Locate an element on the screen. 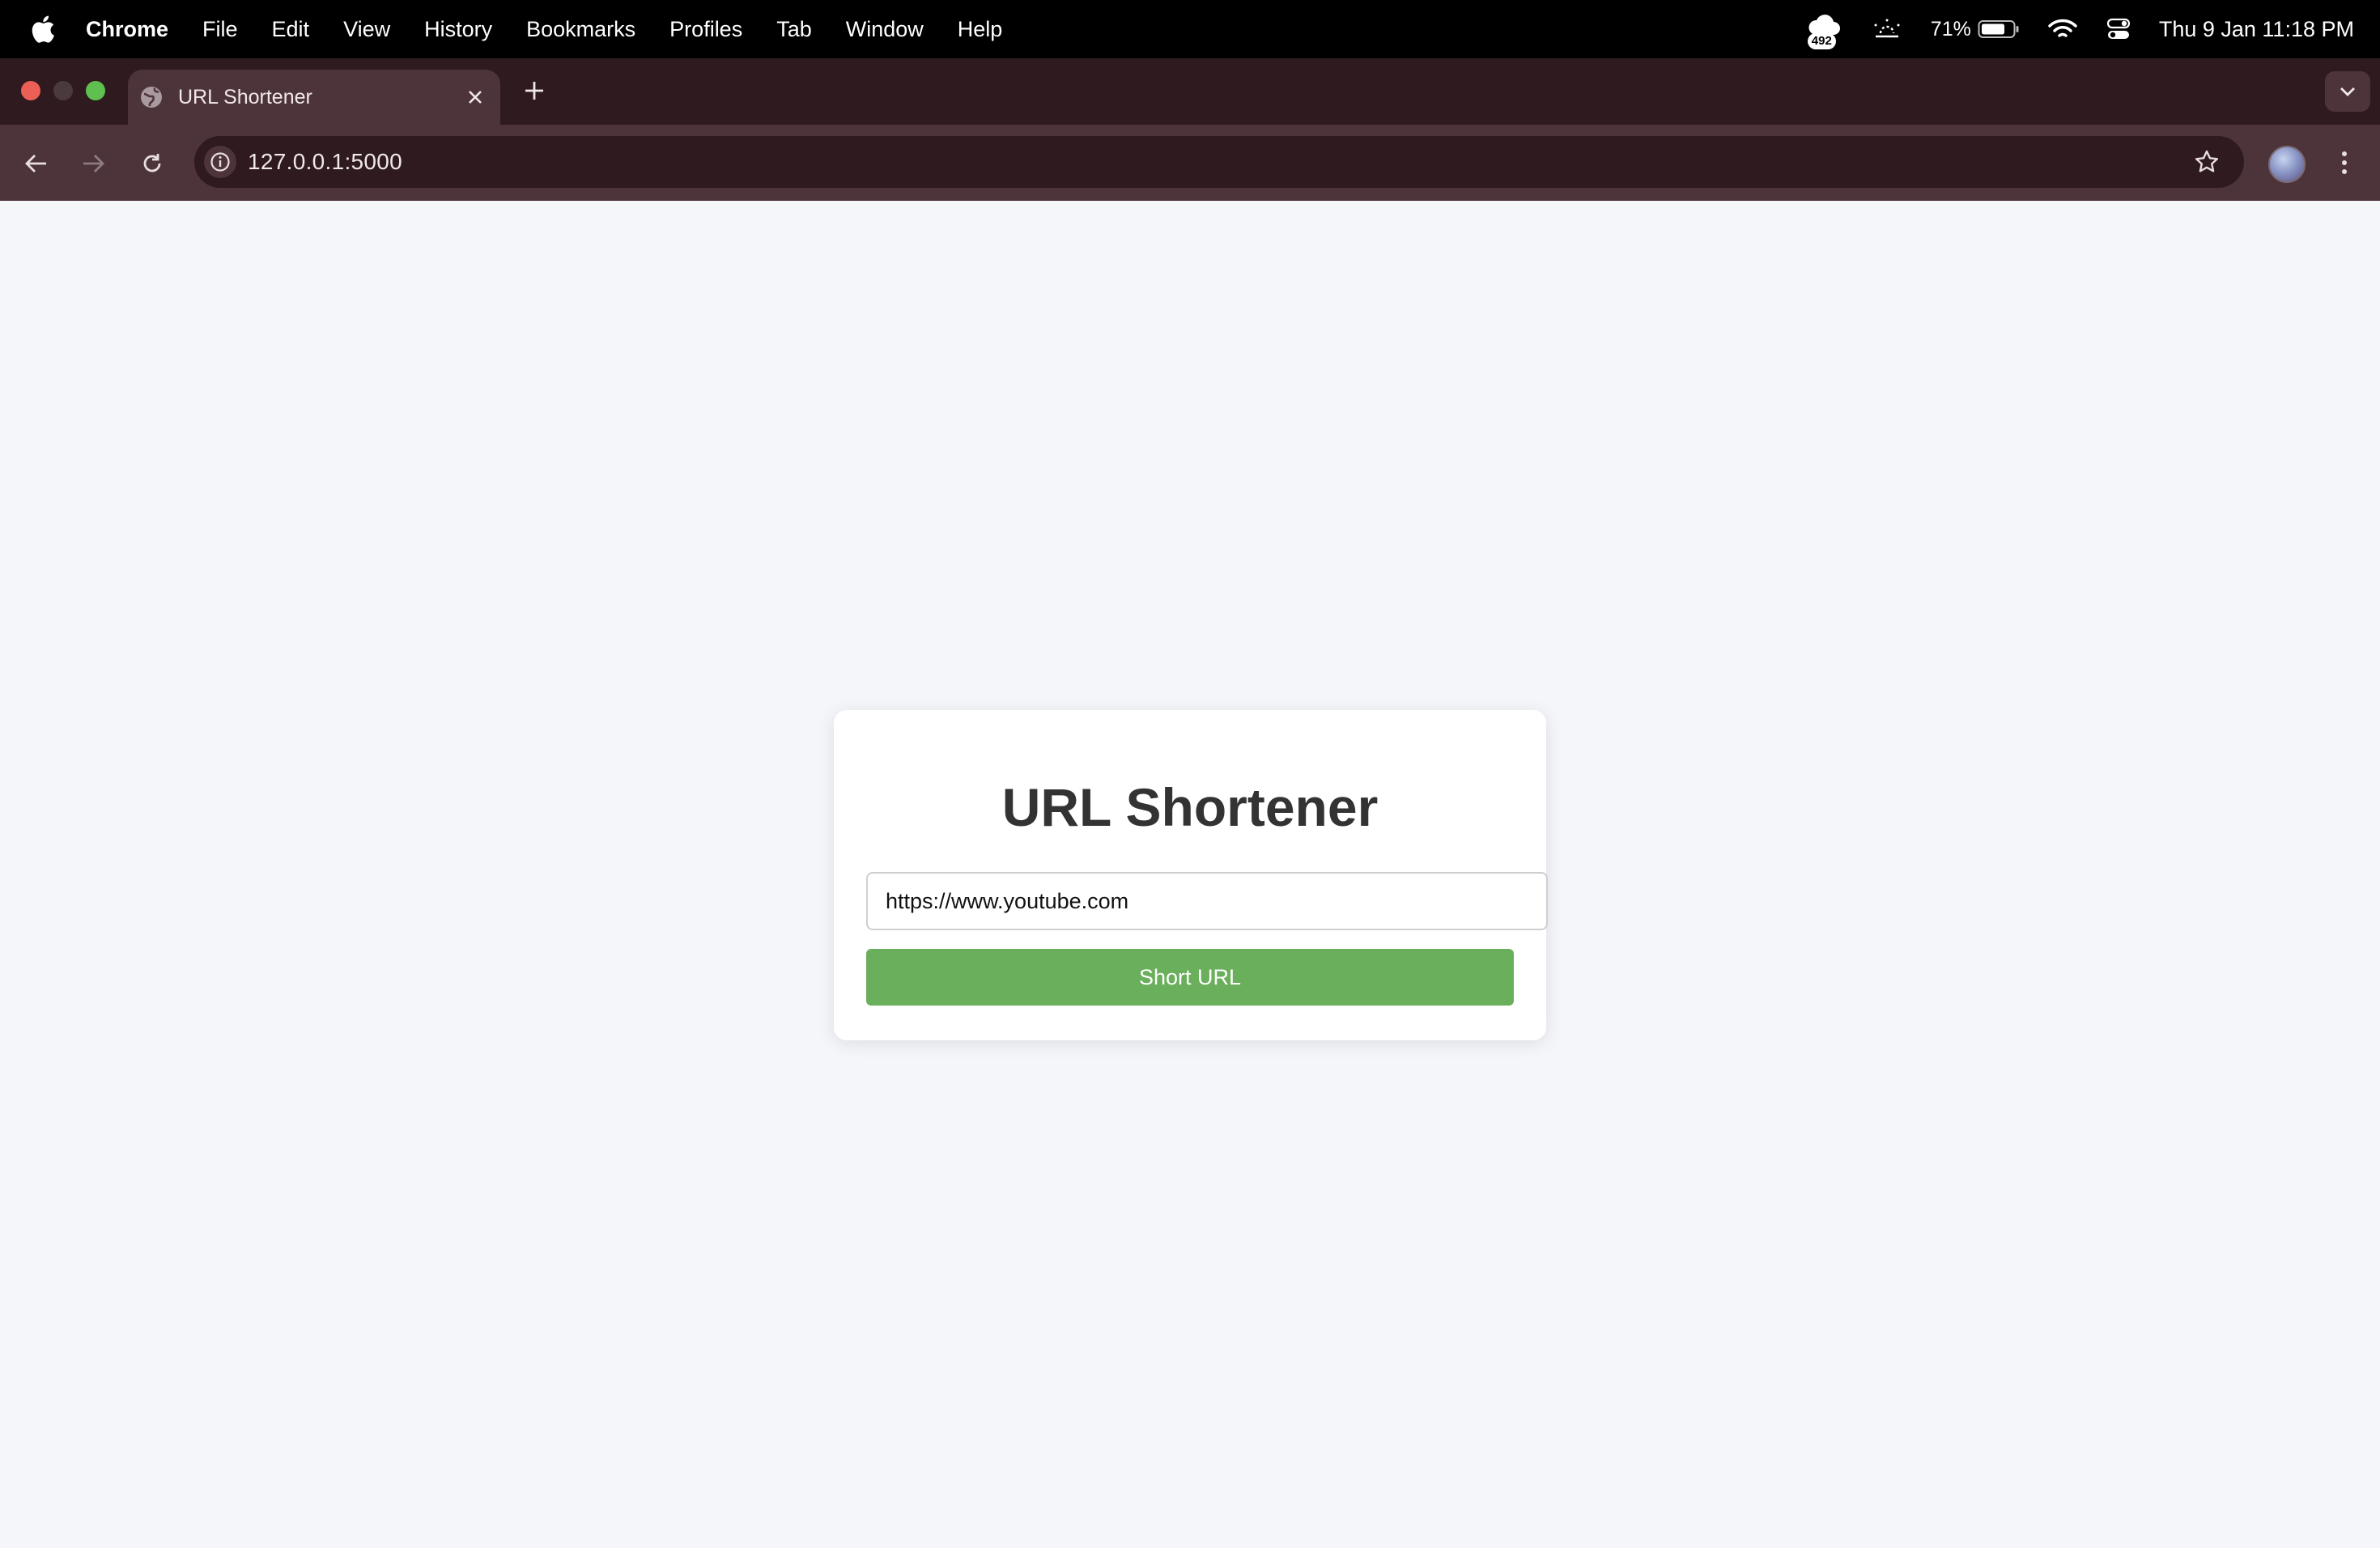  more-options-icon is located at coordinates (2345, 162).